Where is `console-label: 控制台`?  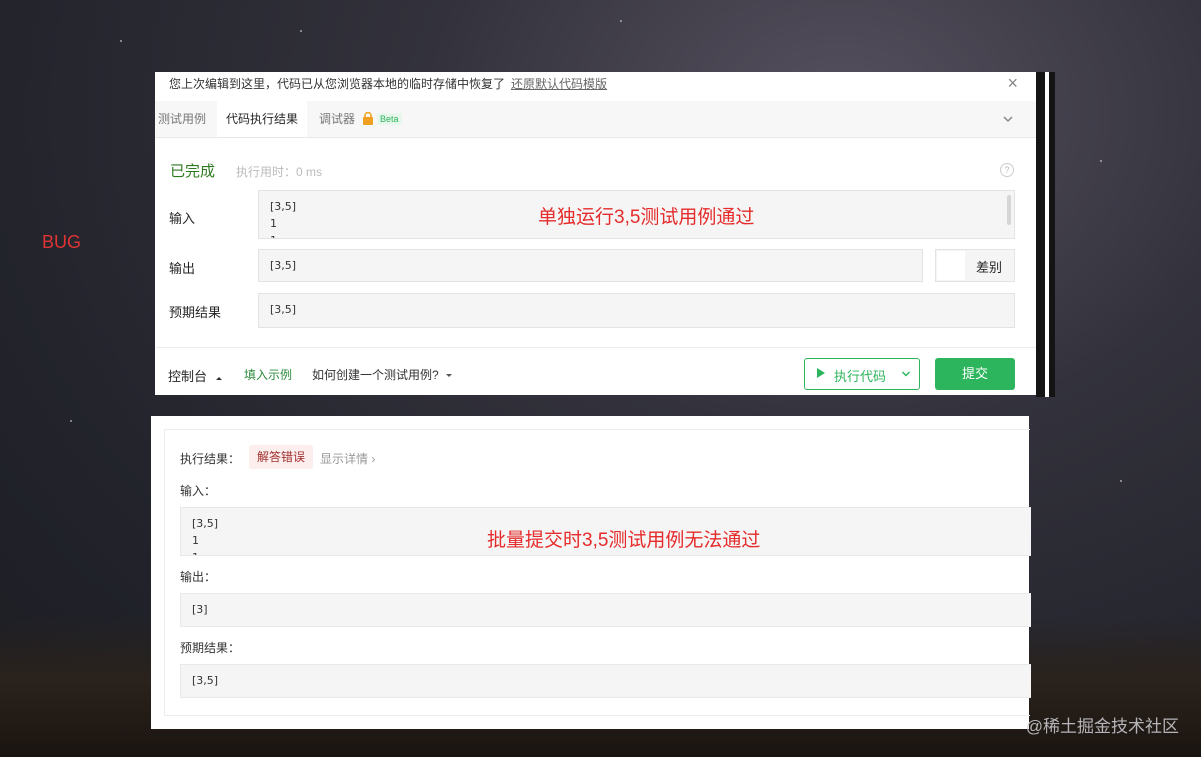 console-label: 控制台 is located at coordinates (188, 376).